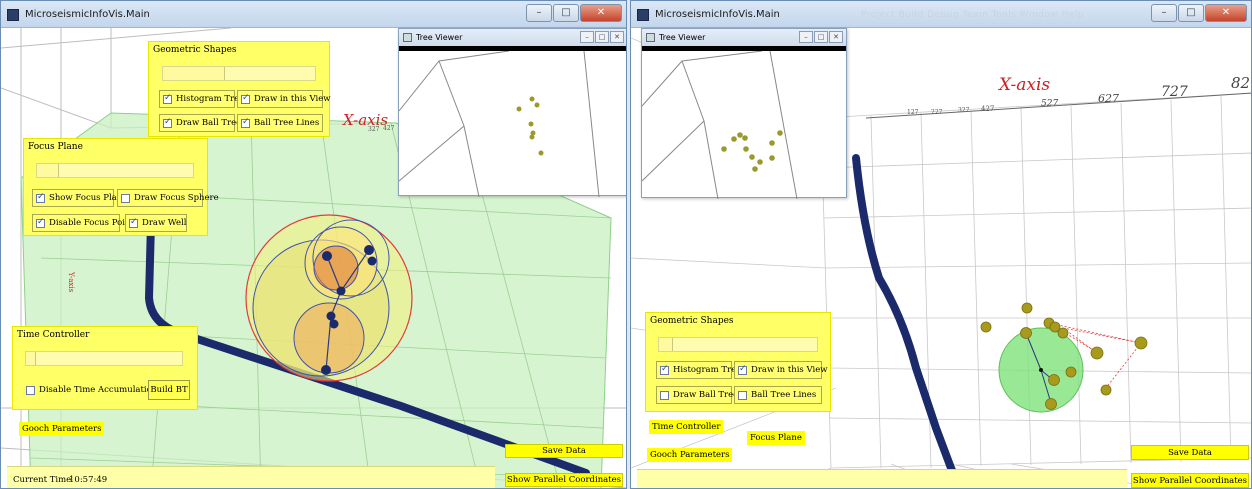 This screenshot has width=1252, height=489. What do you see at coordinates (87, 14) in the screenshot?
I see `left-window-title: MicroseismicInfoVis.Main` at bounding box center [87, 14].